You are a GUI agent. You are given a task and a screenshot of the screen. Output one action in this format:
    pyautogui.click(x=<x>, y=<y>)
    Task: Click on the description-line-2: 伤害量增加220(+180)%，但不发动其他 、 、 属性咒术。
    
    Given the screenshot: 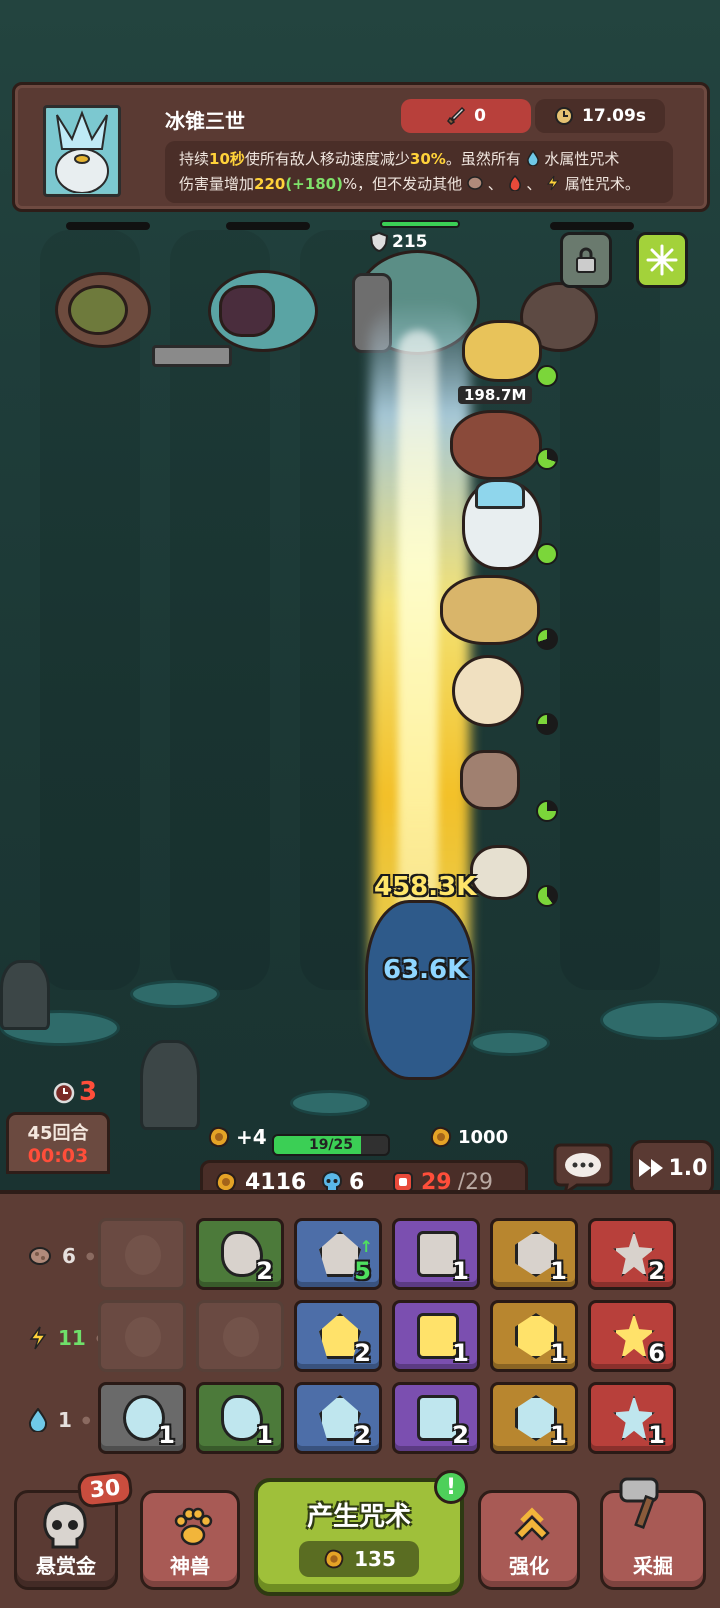 What is the action you would take?
    pyautogui.click(x=409, y=183)
    